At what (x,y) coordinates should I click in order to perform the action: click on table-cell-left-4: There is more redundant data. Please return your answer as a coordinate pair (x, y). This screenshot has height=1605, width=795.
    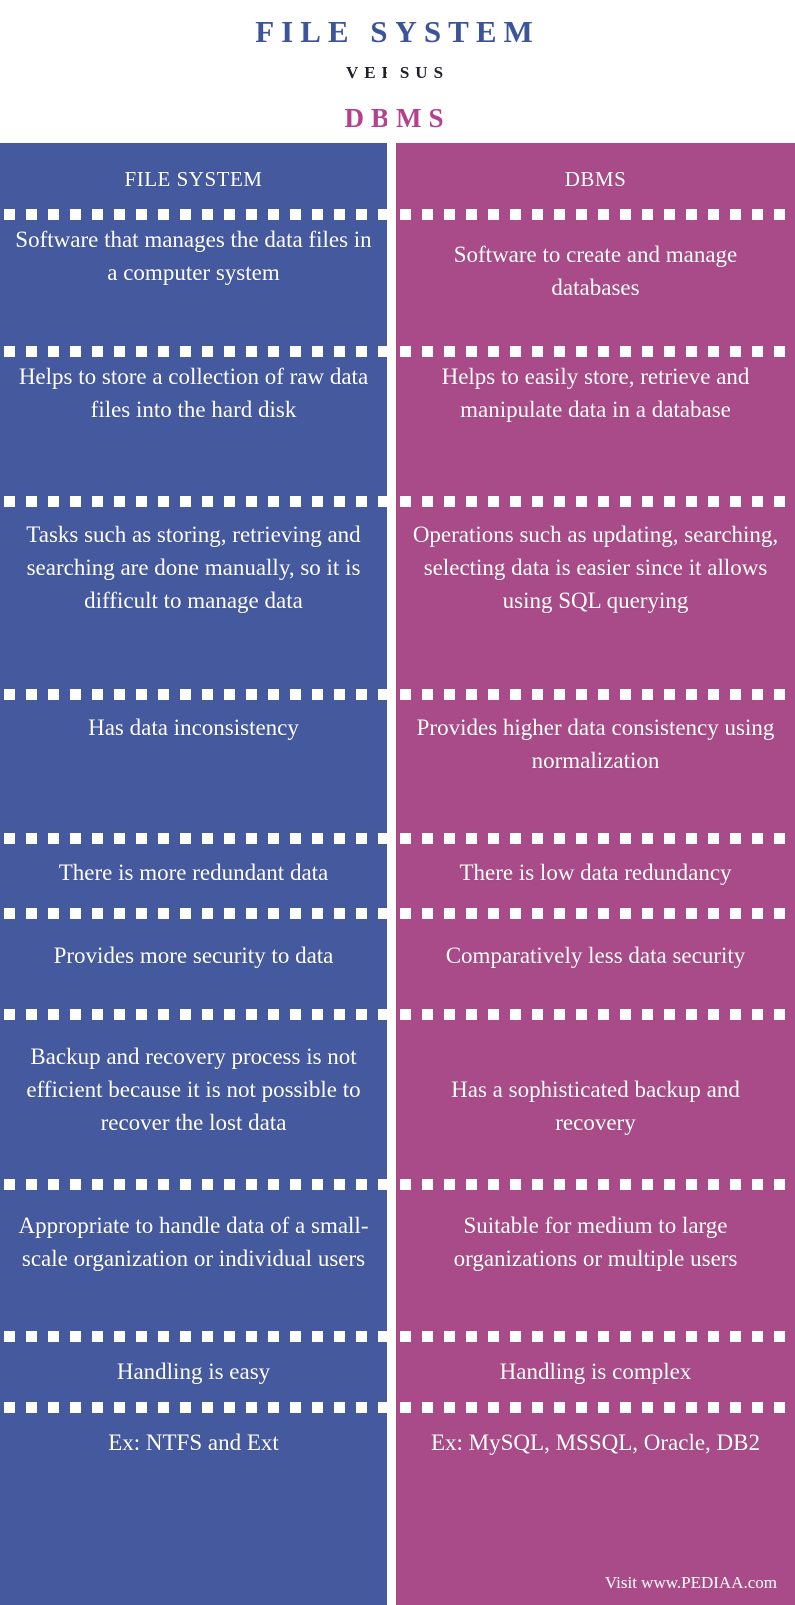
    Looking at the image, I should click on (193, 872).